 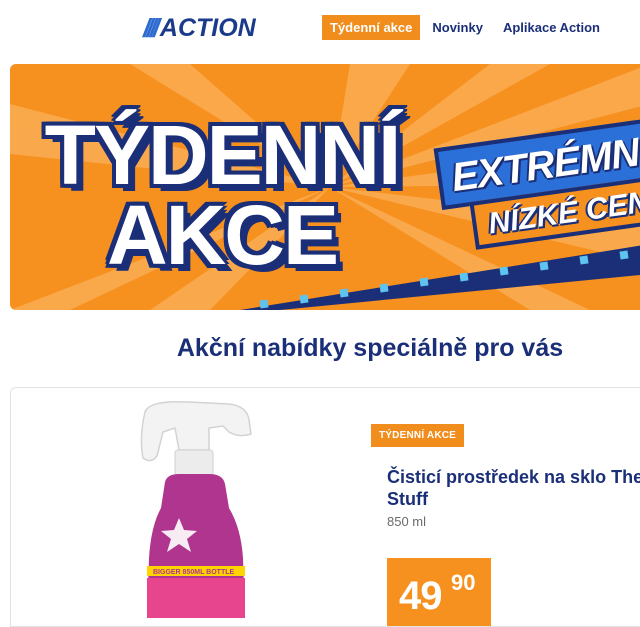 What do you see at coordinates (418, 435) in the screenshot?
I see `weekly-deal-badge: TÝDENNÍ AKCE` at bounding box center [418, 435].